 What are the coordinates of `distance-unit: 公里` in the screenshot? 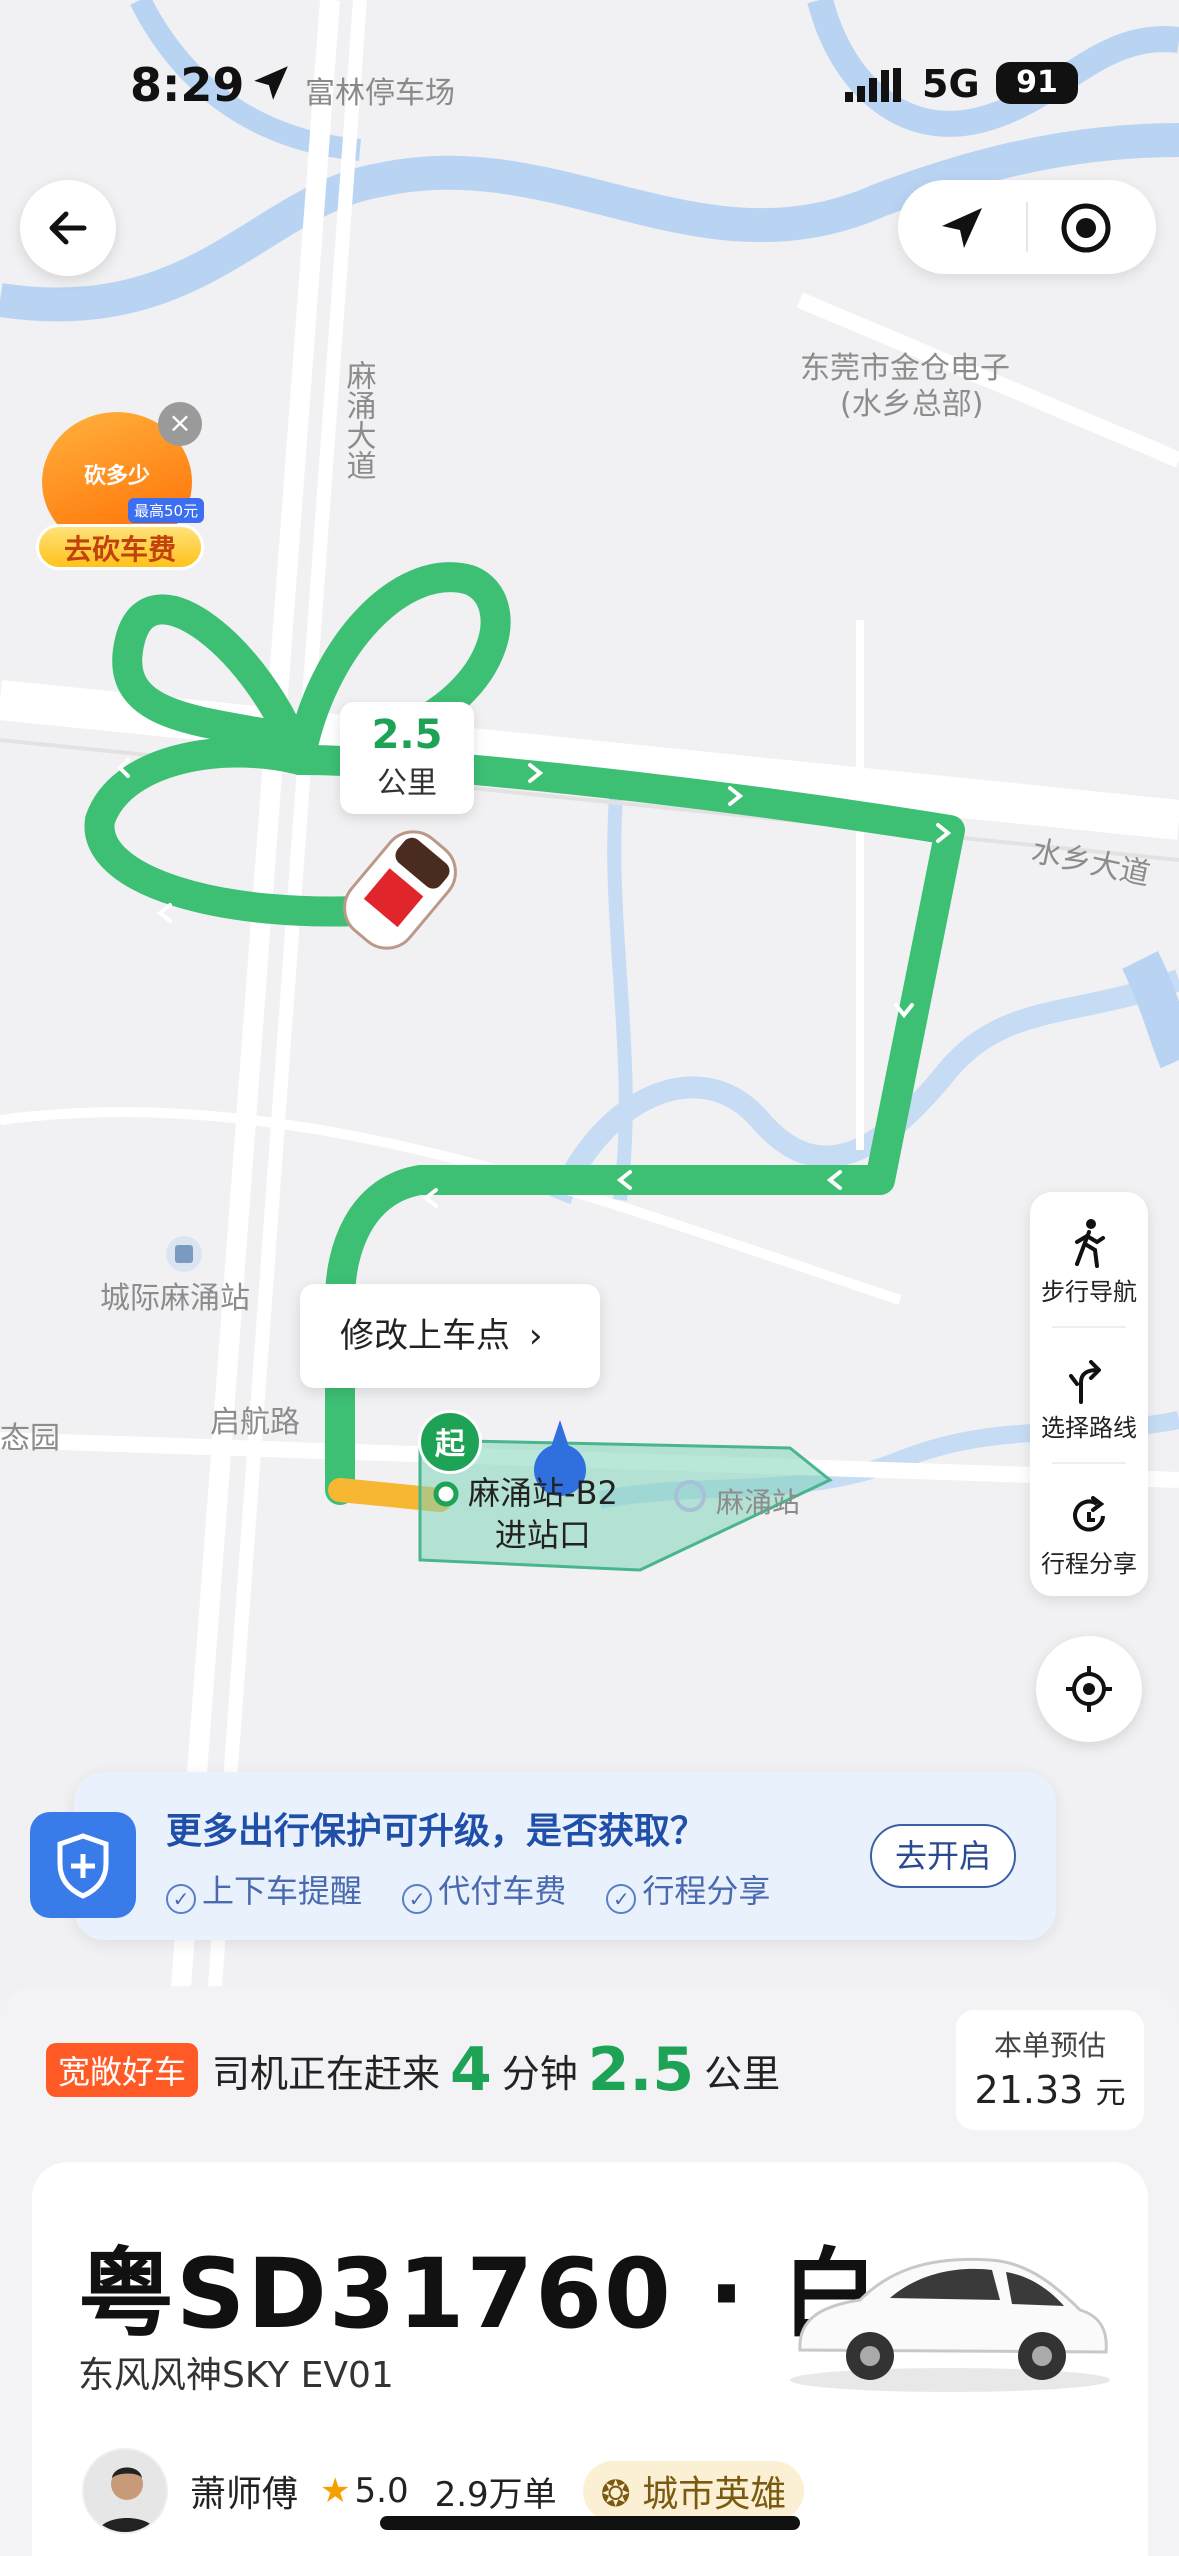 It's located at (407, 783).